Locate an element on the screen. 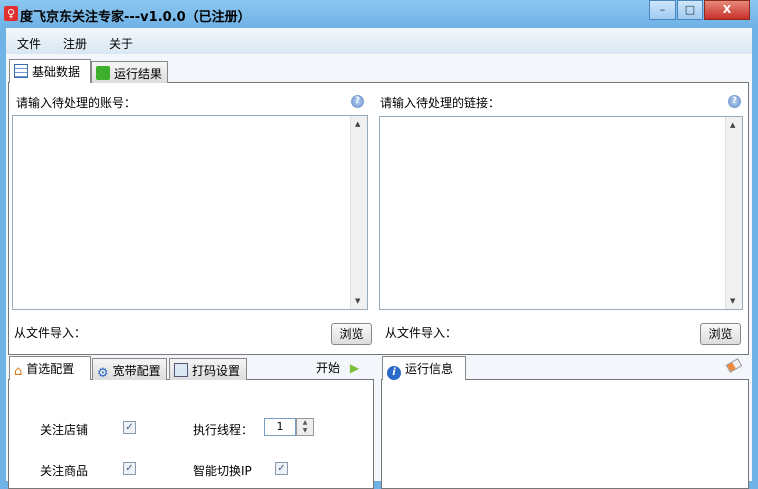 This screenshot has width=758, height=489. accounts-import-label: 从文件导入： is located at coordinates (50, 333).